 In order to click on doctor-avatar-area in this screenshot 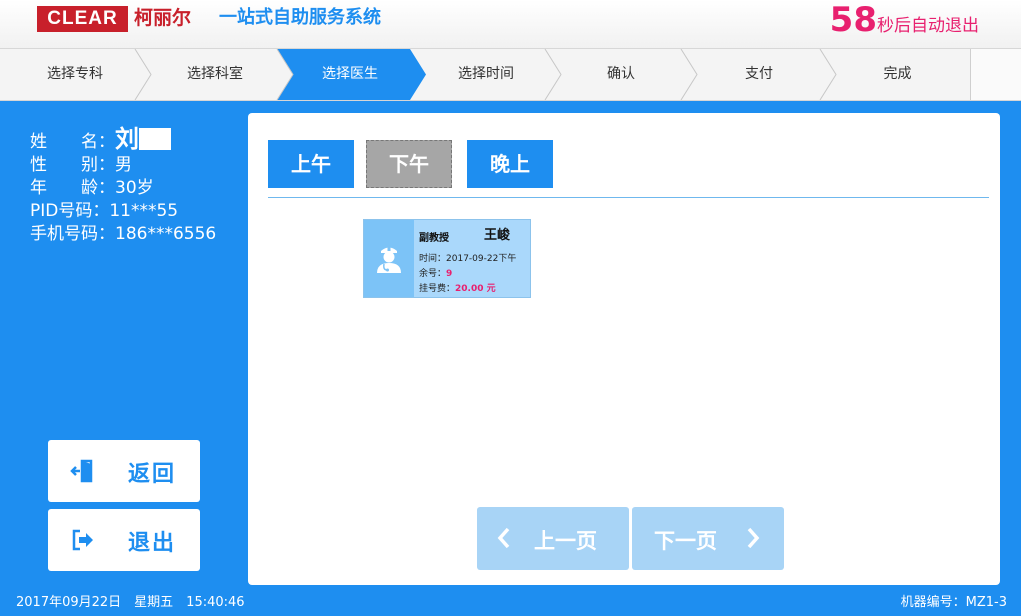, I will do `click(389, 258)`.